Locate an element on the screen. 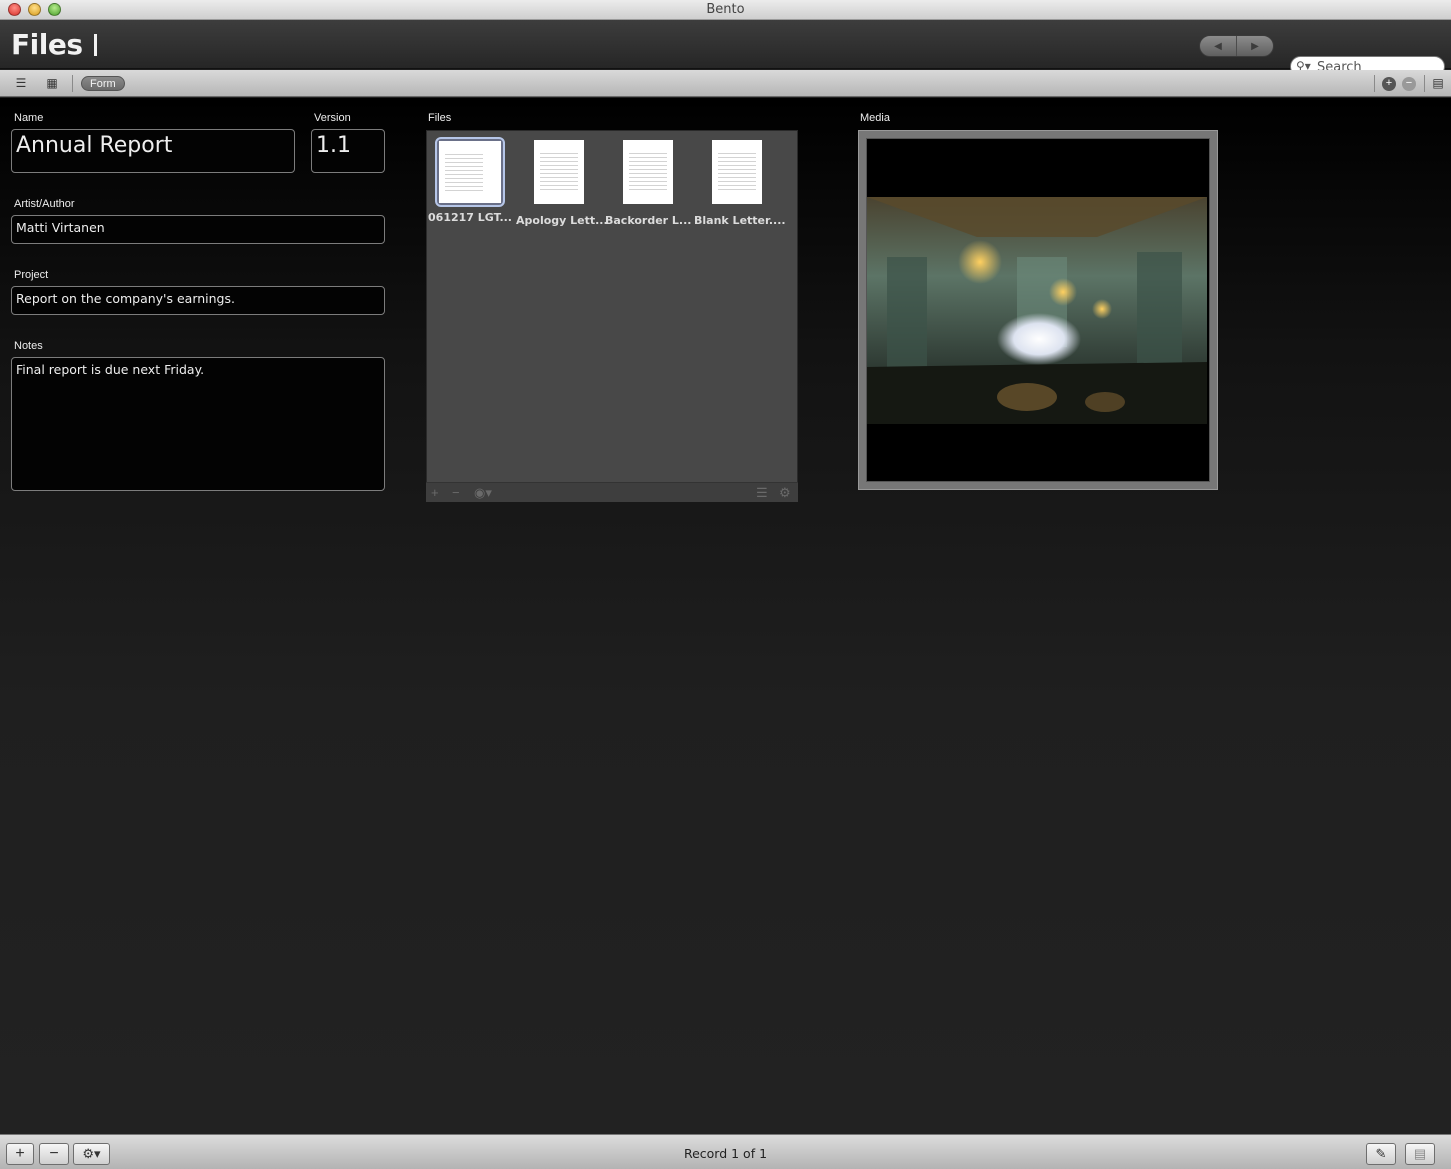 The height and width of the screenshot is (1169, 1451). media-label: Media is located at coordinates (875, 118).